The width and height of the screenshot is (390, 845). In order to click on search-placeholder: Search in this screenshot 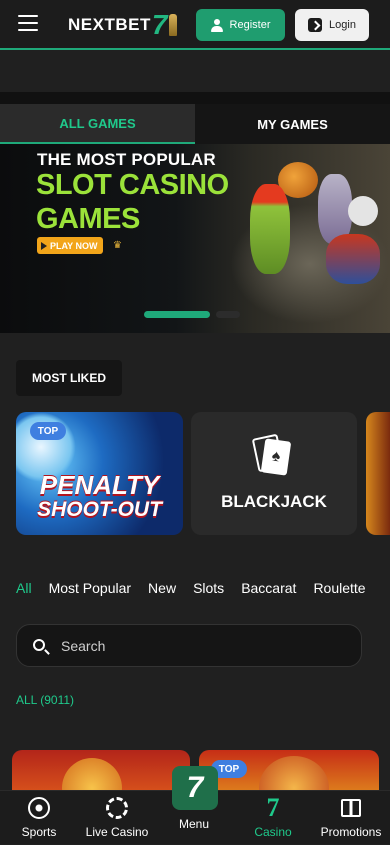, I will do `click(83, 646)`.